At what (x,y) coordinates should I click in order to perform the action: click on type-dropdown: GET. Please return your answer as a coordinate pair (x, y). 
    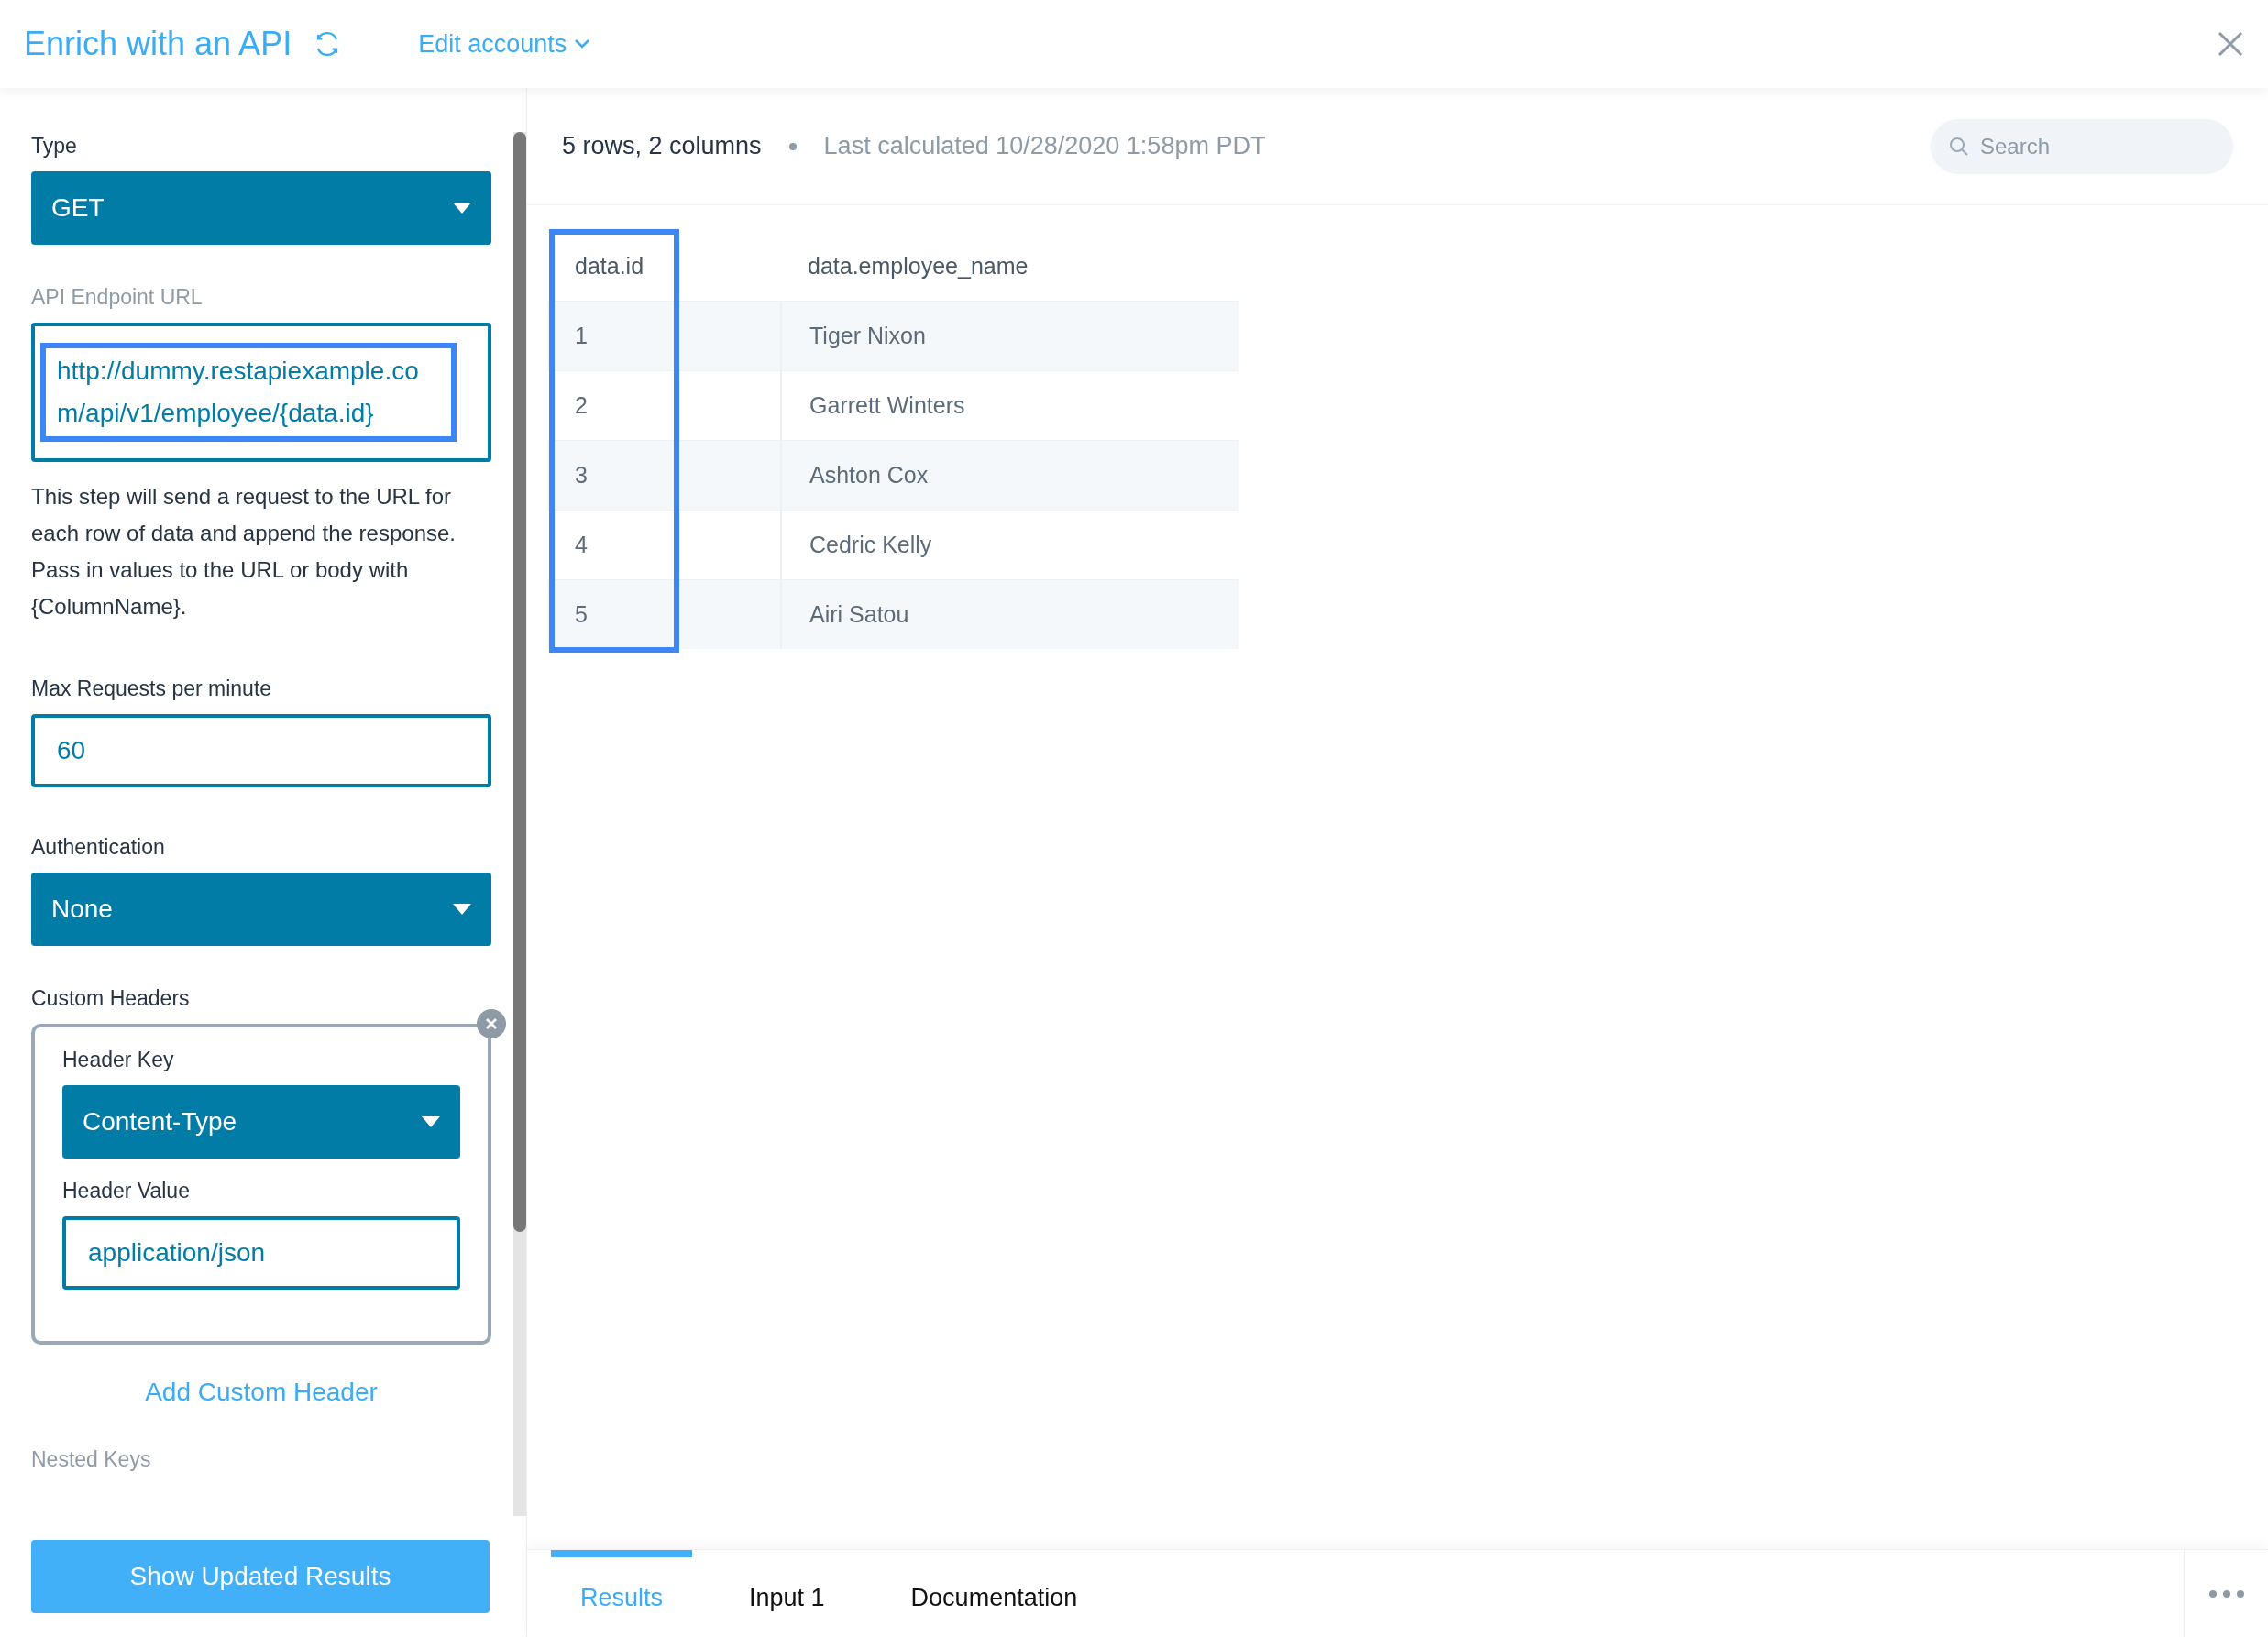
    Looking at the image, I should click on (261, 208).